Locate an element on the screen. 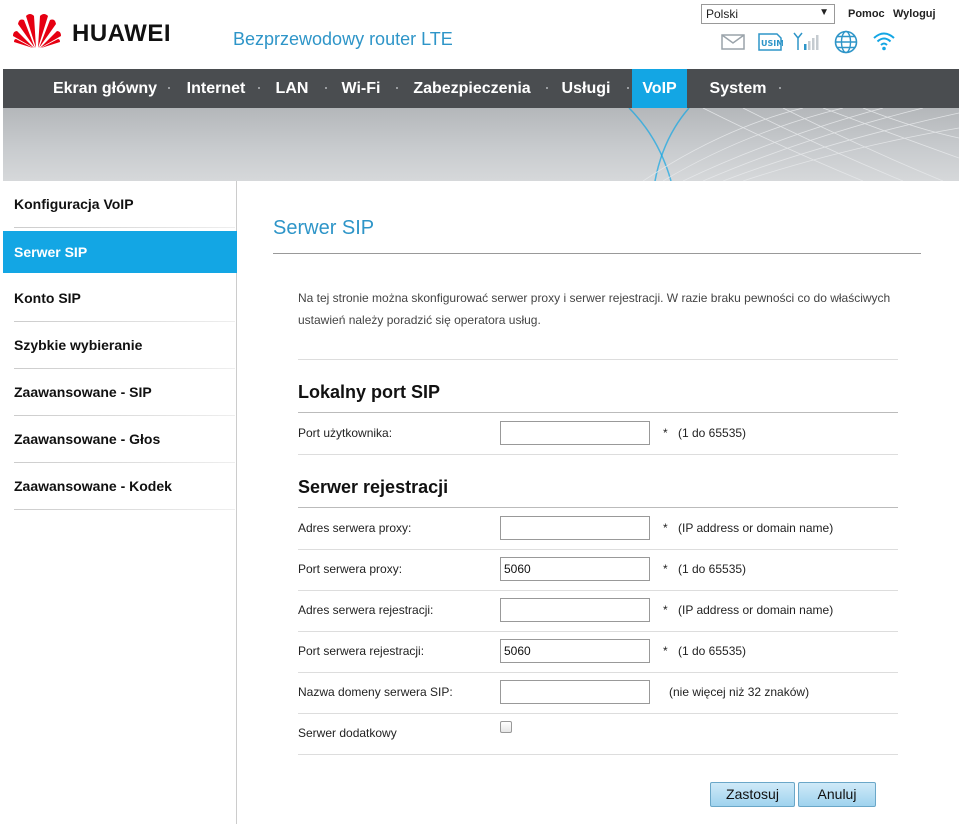  page-title: Serwer SIP is located at coordinates (324, 228).